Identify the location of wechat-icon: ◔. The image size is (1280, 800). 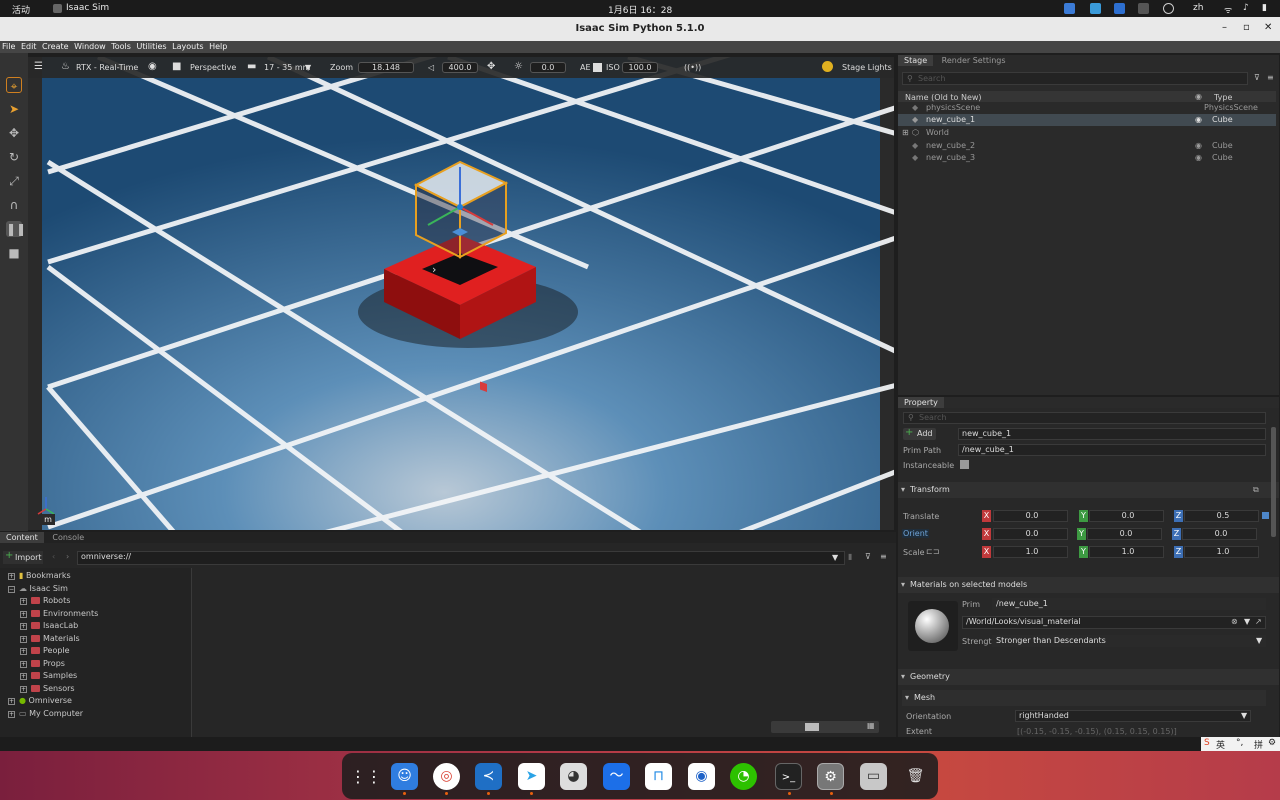
(743, 776).